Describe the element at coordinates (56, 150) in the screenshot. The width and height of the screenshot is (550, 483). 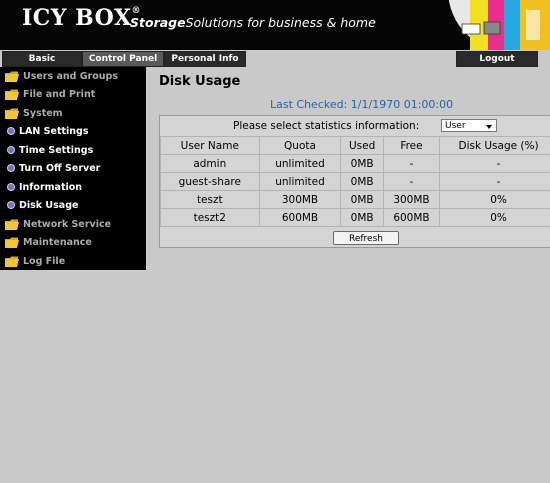
I see `sidebar-item-label: Time Settings` at that location.